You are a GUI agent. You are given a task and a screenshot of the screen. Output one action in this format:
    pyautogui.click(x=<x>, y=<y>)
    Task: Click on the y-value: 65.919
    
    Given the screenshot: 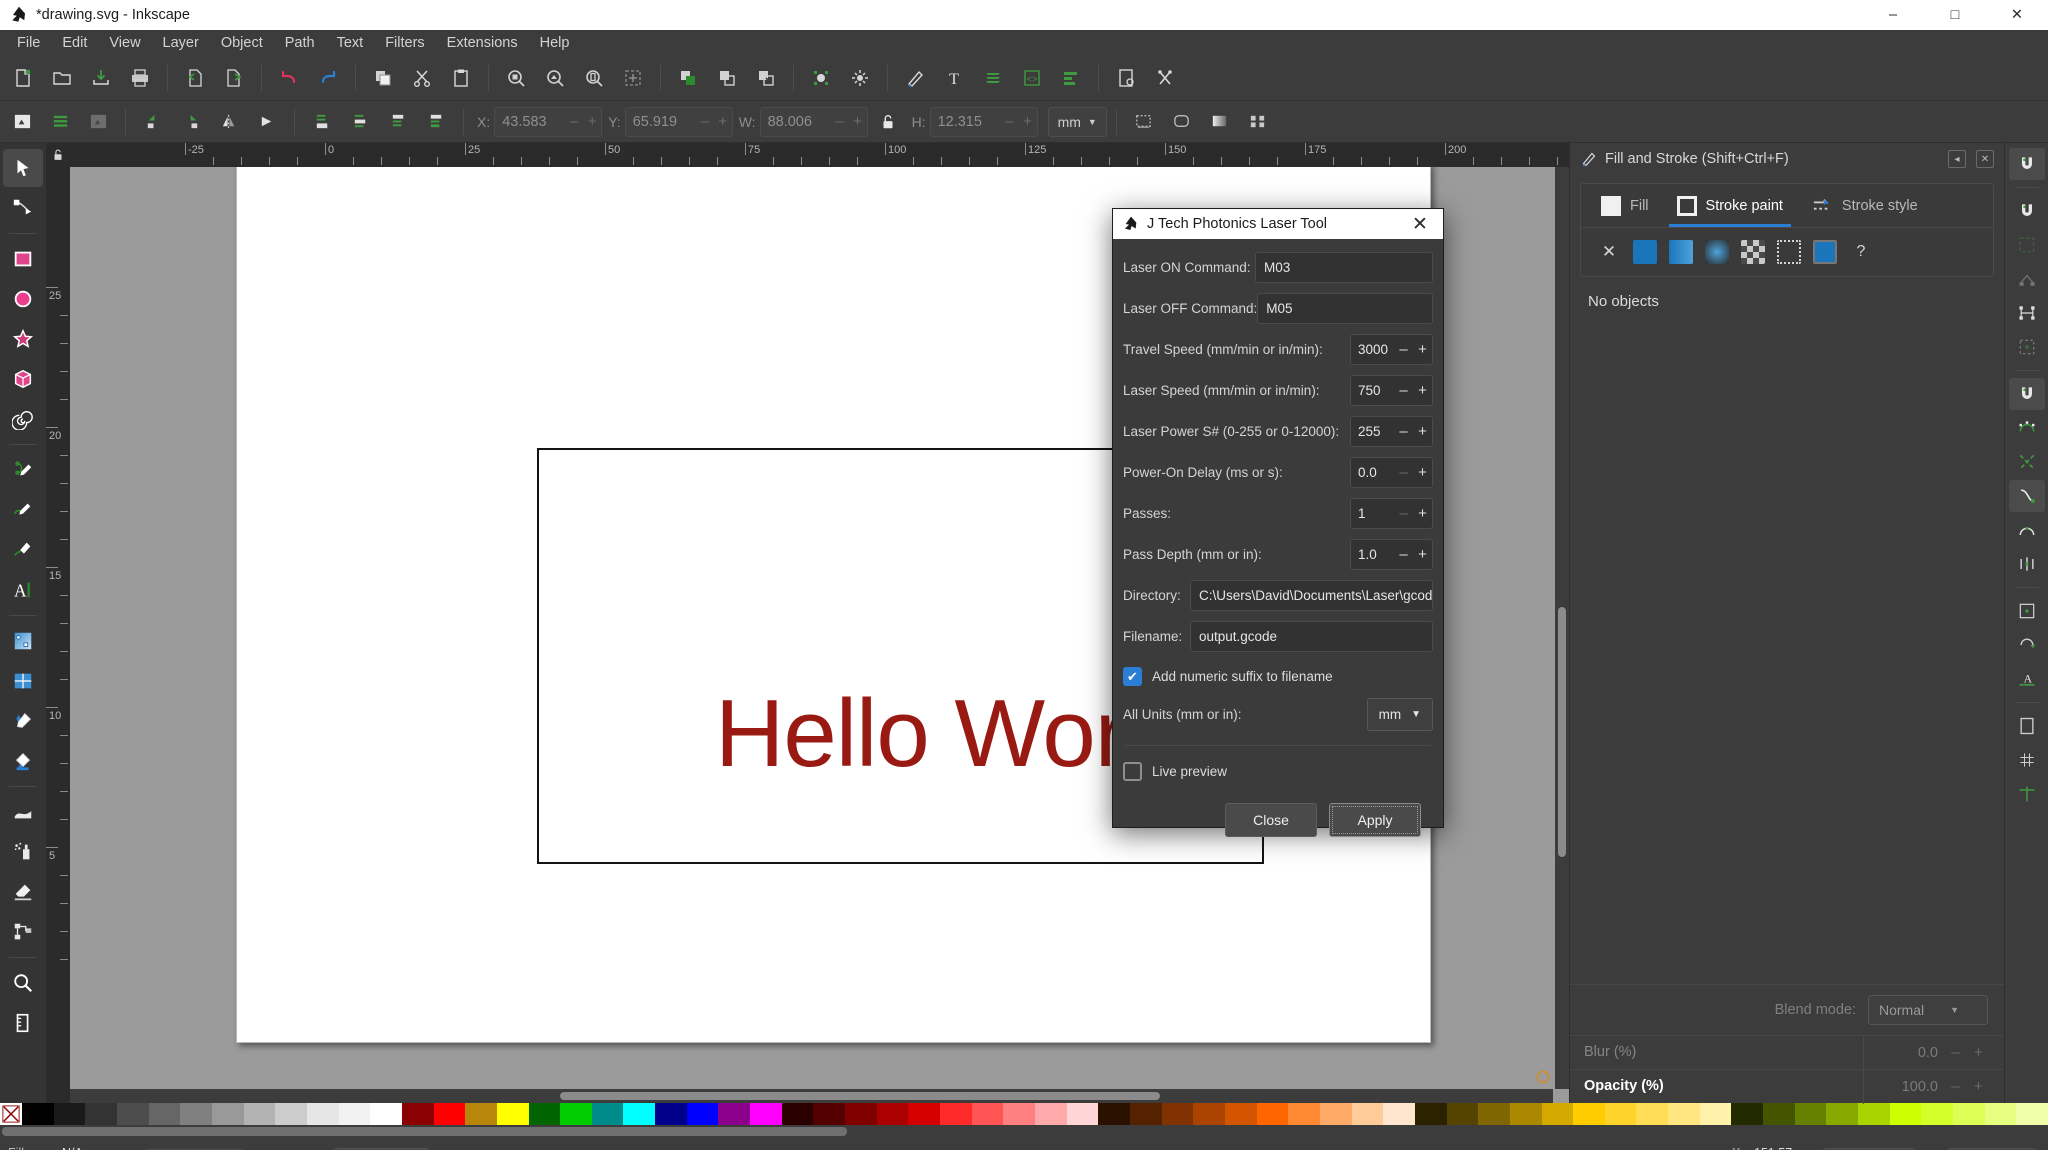 What is the action you would take?
    pyautogui.click(x=661, y=122)
    